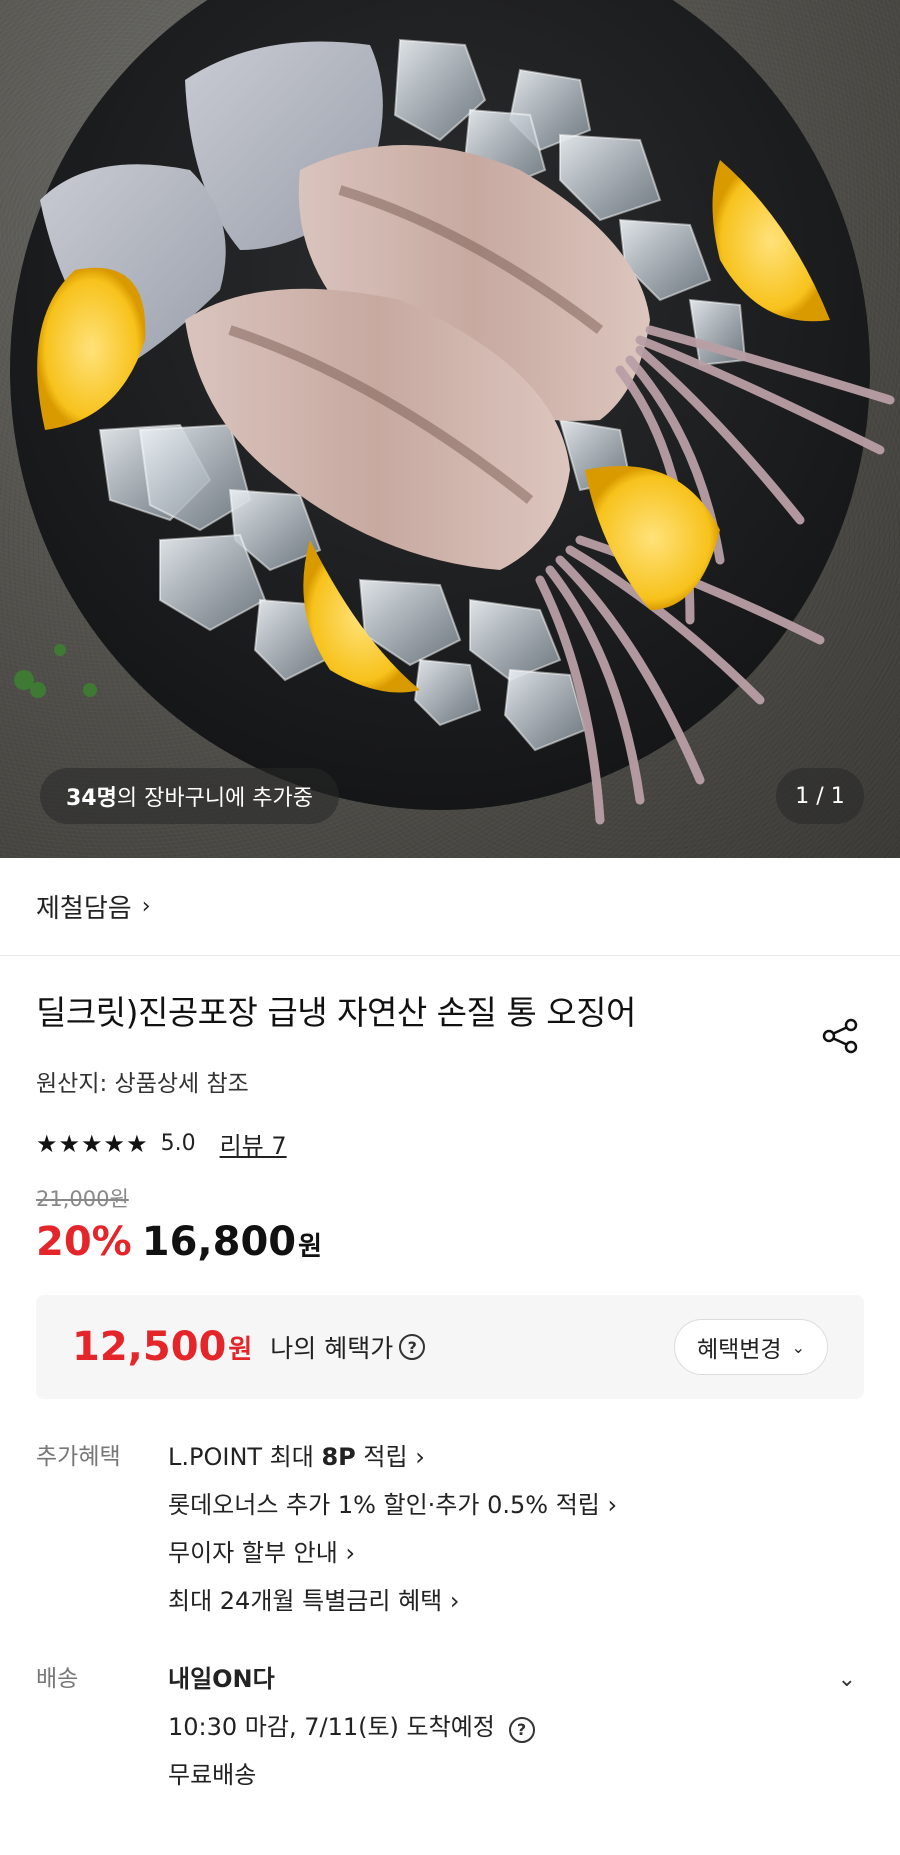 This screenshot has height=1855, width=900. What do you see at coordinates (820, 796) in the screenshot?
I see `image-counter: 1 / 1` at bounding box center [820, 796].